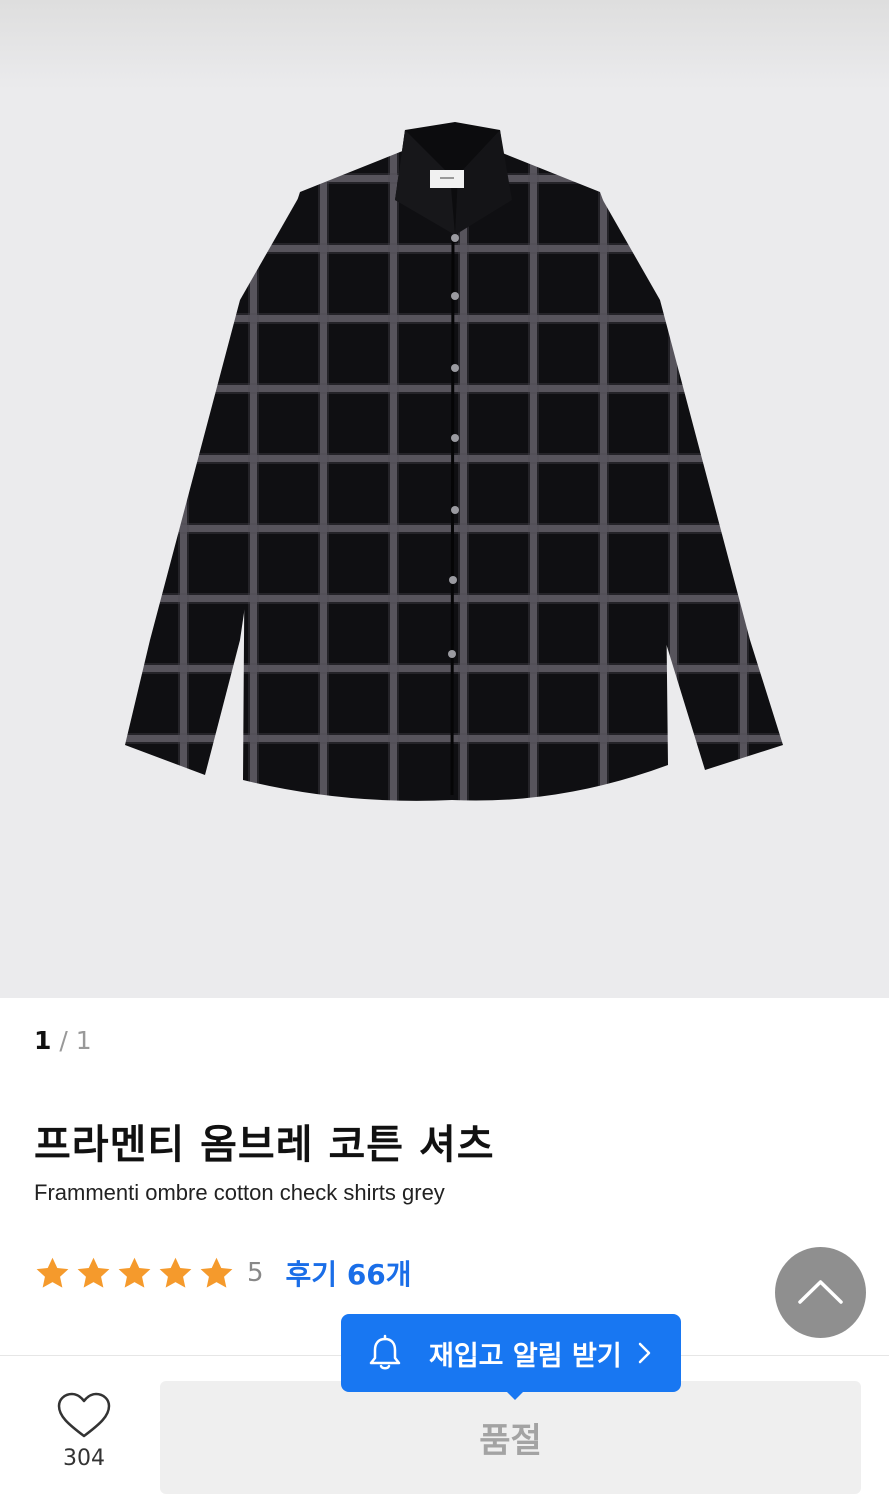  Describe the element at coordinates (515, 1395) in the screenshot. I see `tooltip-pointer` at that location.